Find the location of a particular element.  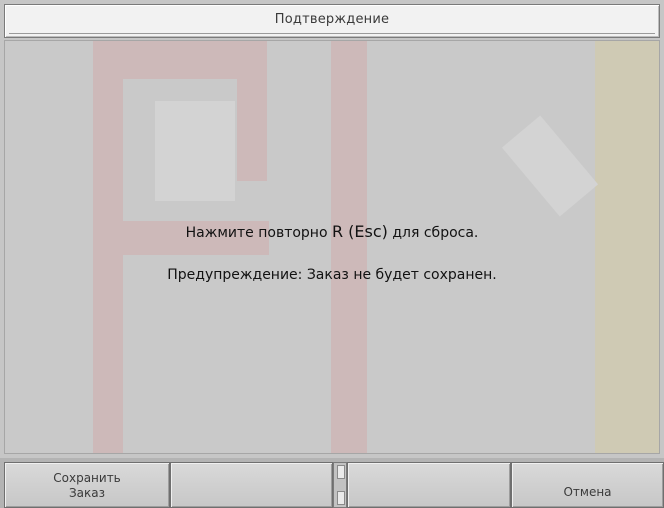

toolbar-divider is located at coordinates (340, 485).